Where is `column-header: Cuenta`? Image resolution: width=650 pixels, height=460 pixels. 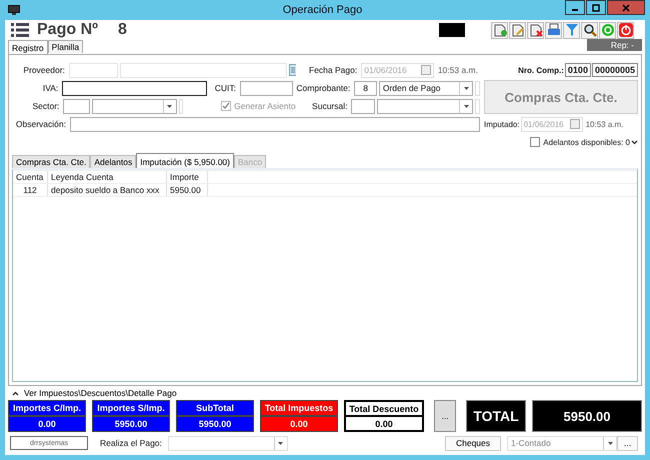 column-header: Cuenta is located at coordinates (30, 177).